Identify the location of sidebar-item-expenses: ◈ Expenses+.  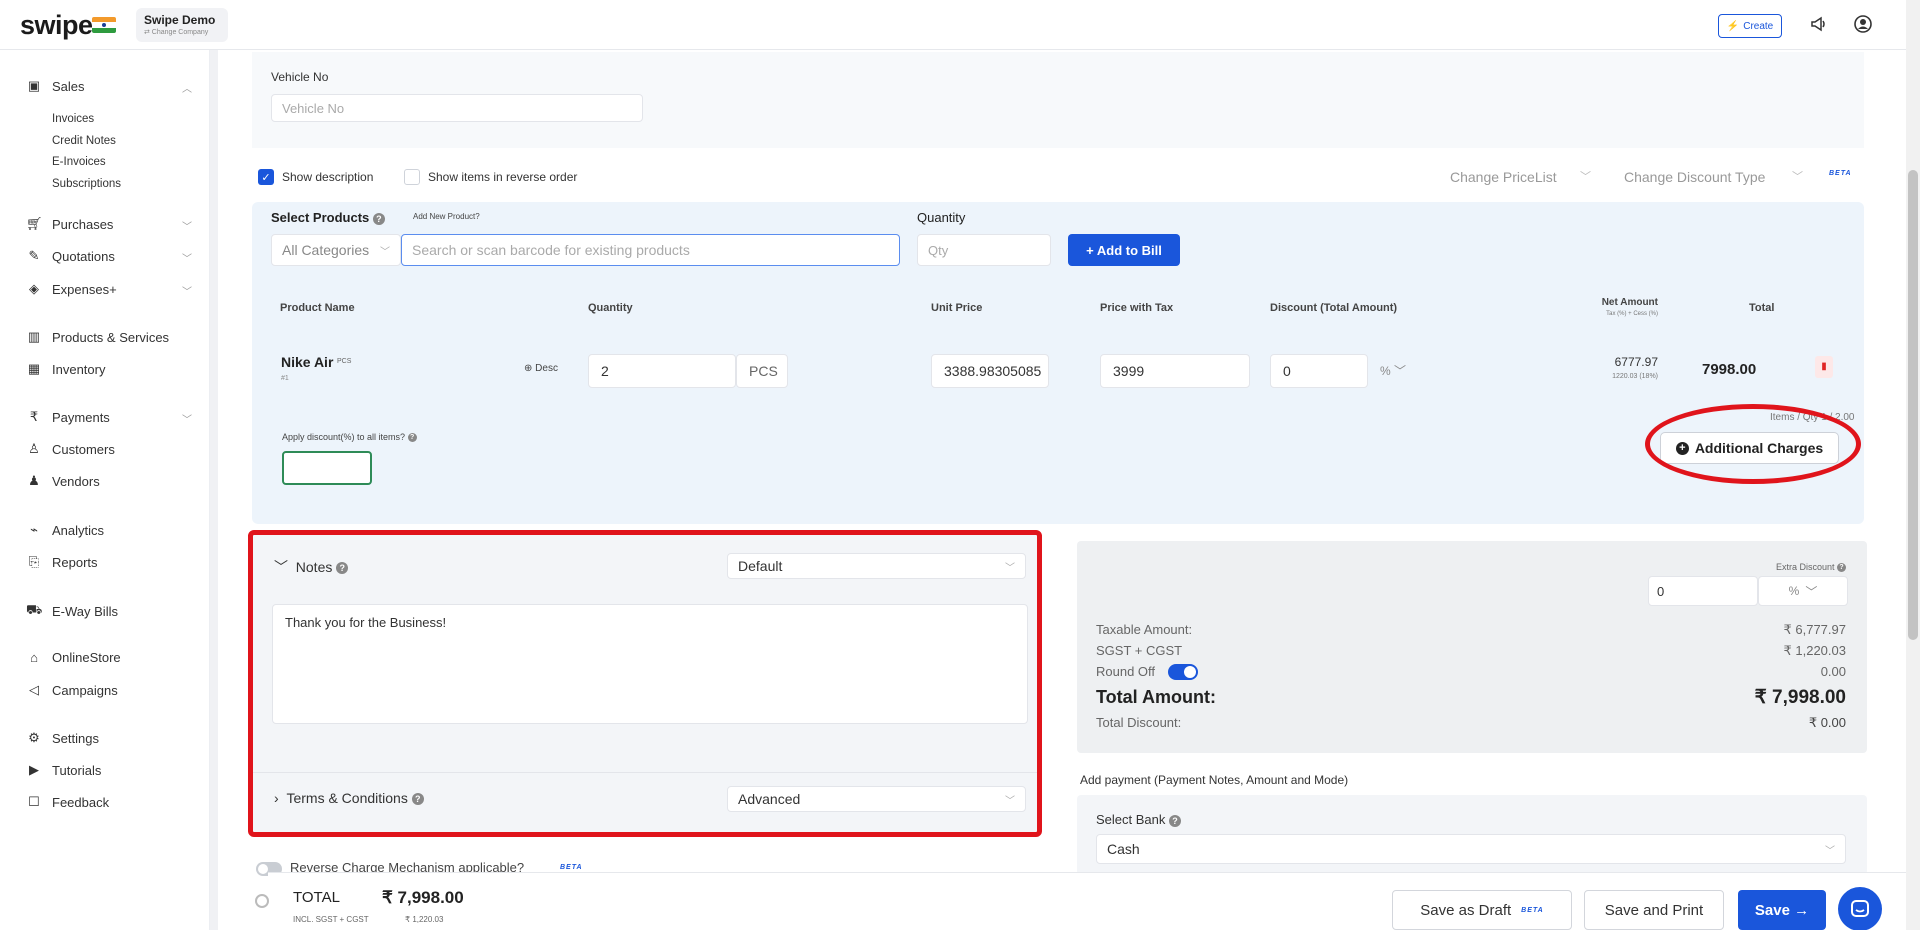
(71, 289).